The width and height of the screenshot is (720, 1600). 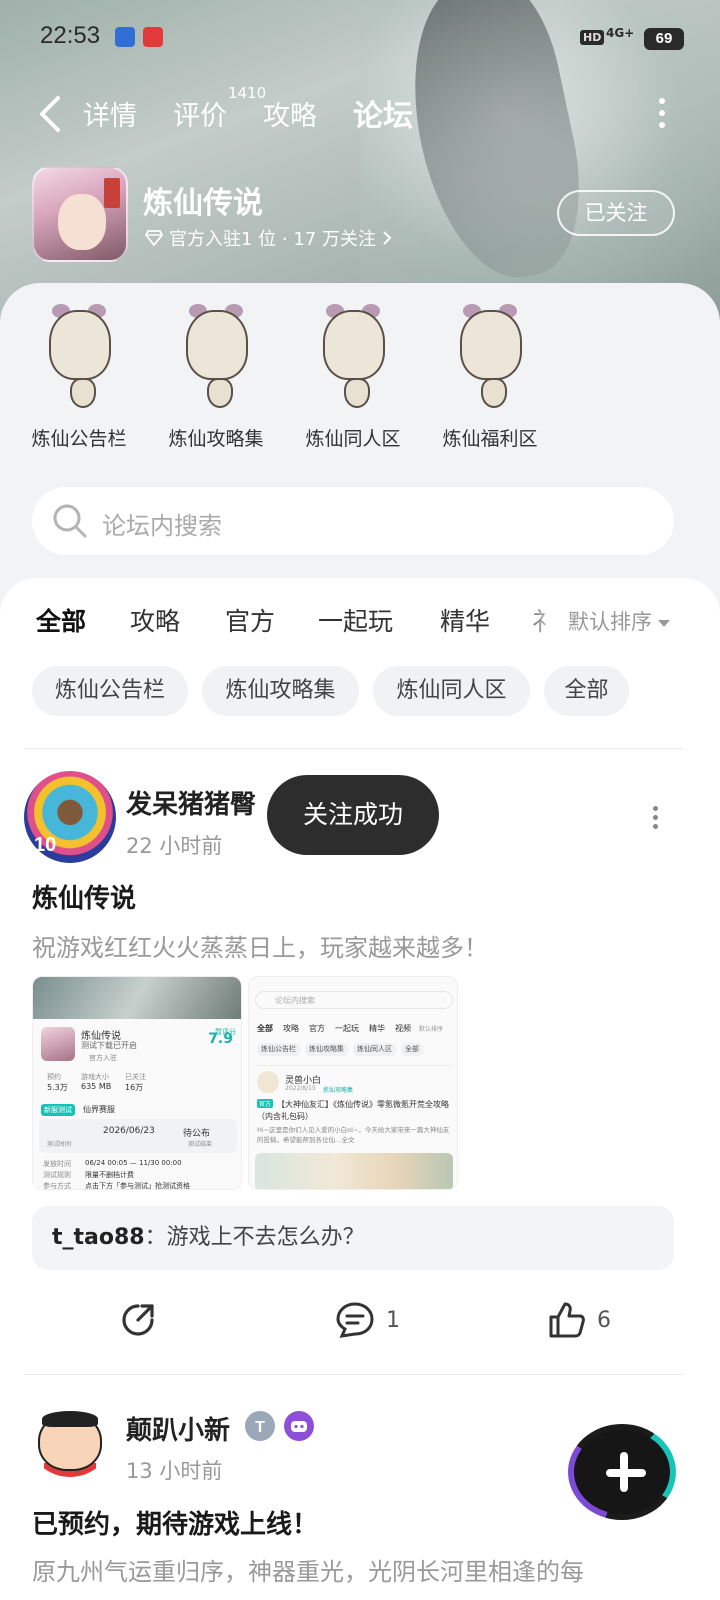 What do you see at coordinates (220, 1039) in the screenshot?
I see `thumb-score: 7.9` at bounding box center [220, 1039].